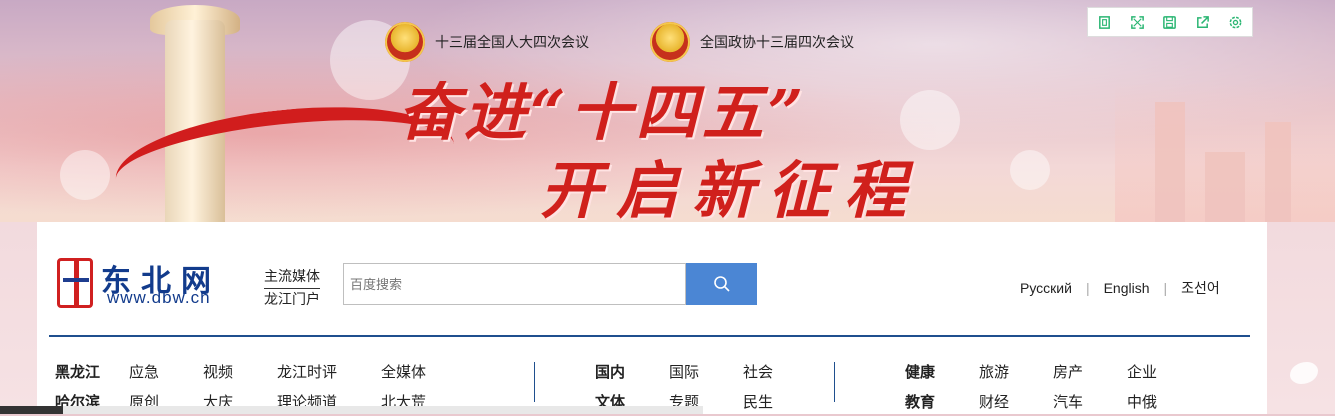  What do you see at coordinates (159, 297) in the screenshot?
I see `logo-url: www.dbw.cn` at bounding box center [159, 297].